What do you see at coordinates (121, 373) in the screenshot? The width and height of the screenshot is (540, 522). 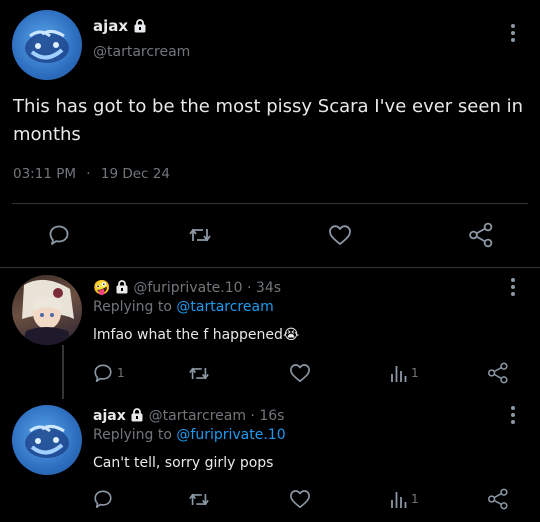 I see `reply-count: 1` at bounding box center [121, 373].